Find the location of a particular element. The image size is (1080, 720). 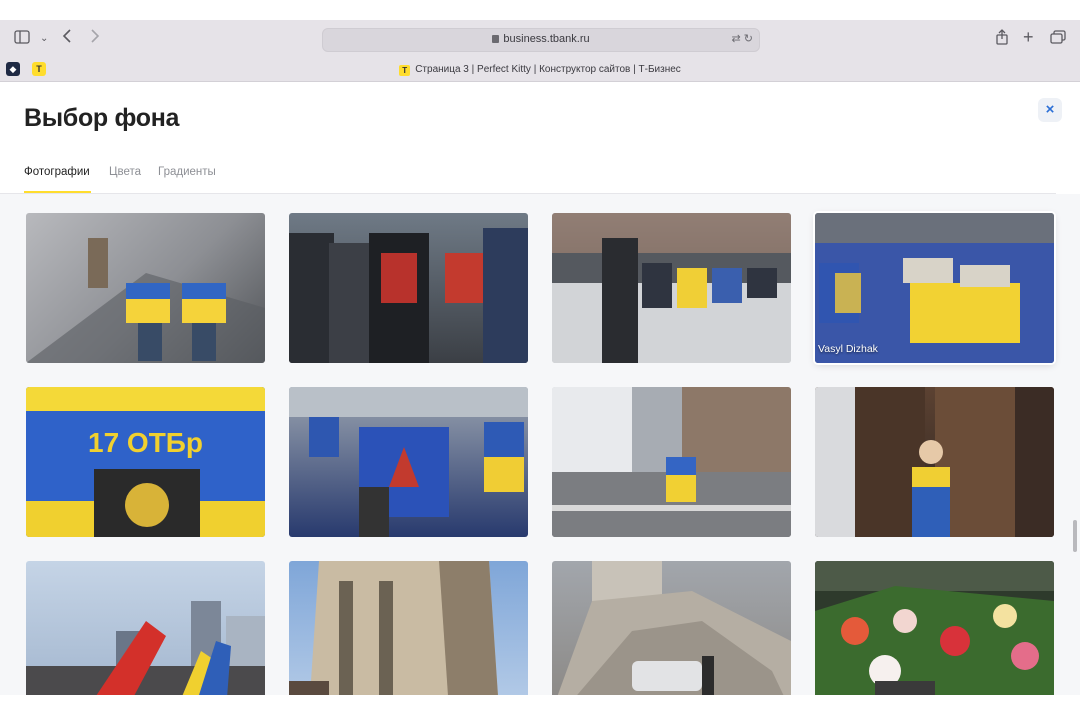

svg-text: 17 ОТБр is located at coordinates (145, 442).